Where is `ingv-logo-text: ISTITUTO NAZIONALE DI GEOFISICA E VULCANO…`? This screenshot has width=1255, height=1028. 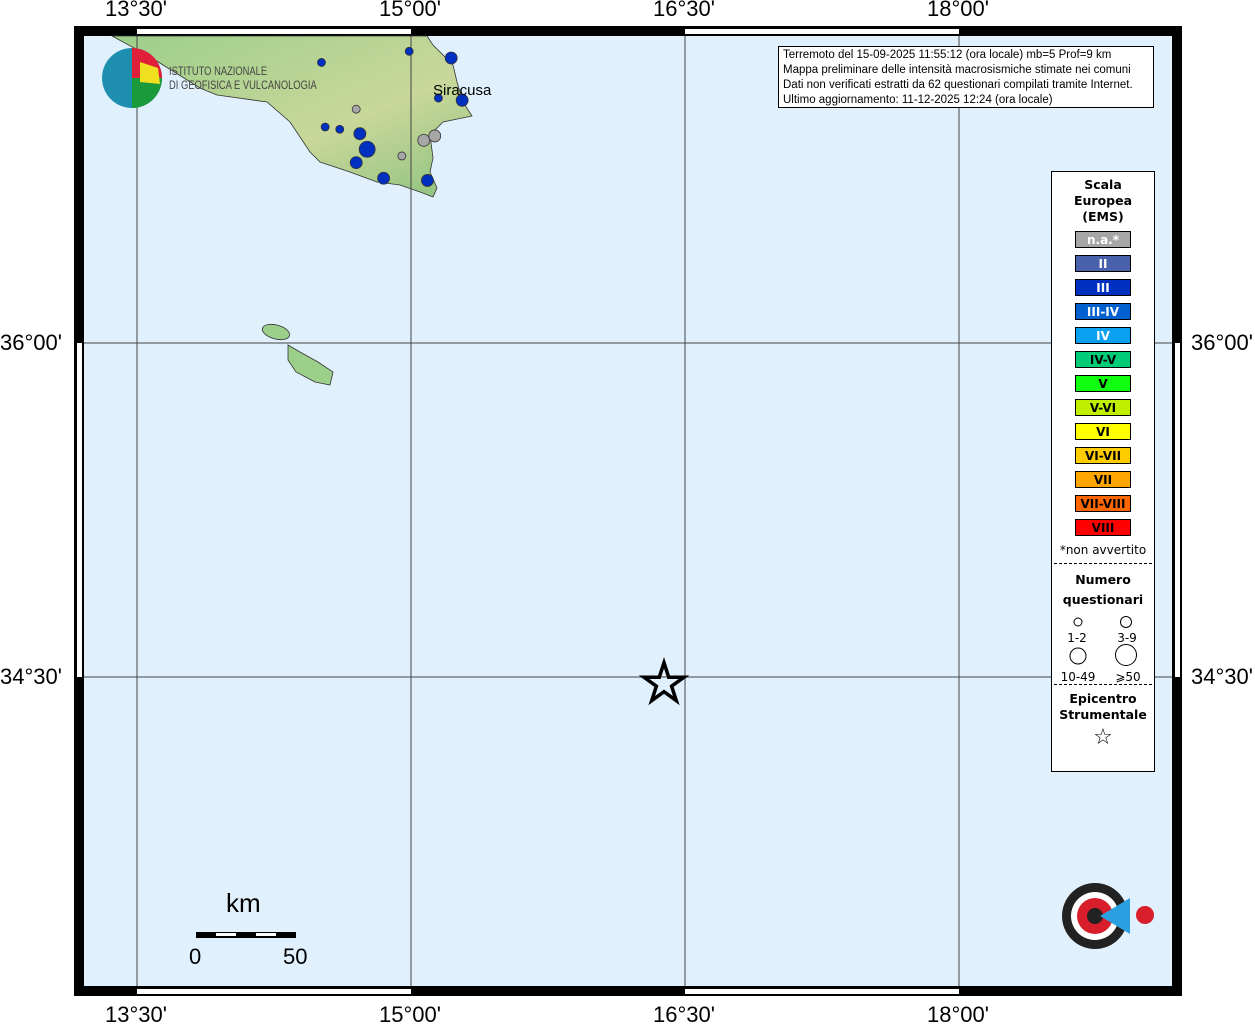 ingv-logo-text: ISTITUTO NAZIONALE DI GEOFISICA E VULCANO… is located at coordinates (243, 78).